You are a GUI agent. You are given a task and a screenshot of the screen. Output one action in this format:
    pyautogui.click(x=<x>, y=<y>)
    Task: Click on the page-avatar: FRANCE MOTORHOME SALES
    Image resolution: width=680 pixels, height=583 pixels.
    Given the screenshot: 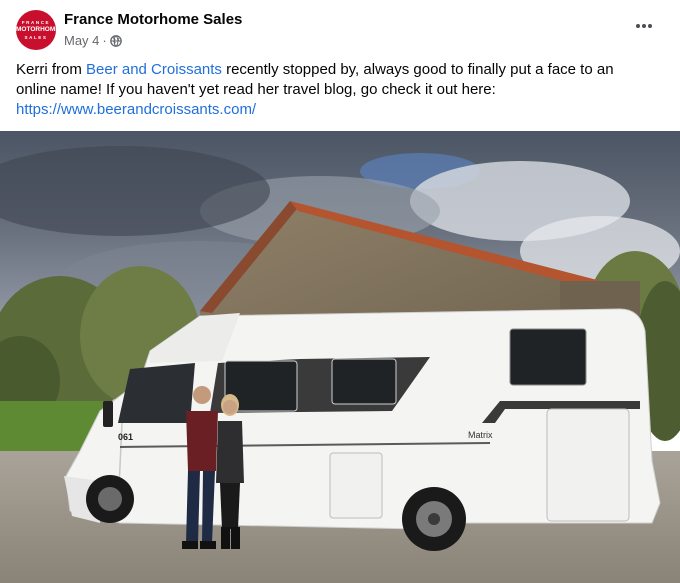 What is the action you would take?
    pyautogui.click(x=36, y=30)
    